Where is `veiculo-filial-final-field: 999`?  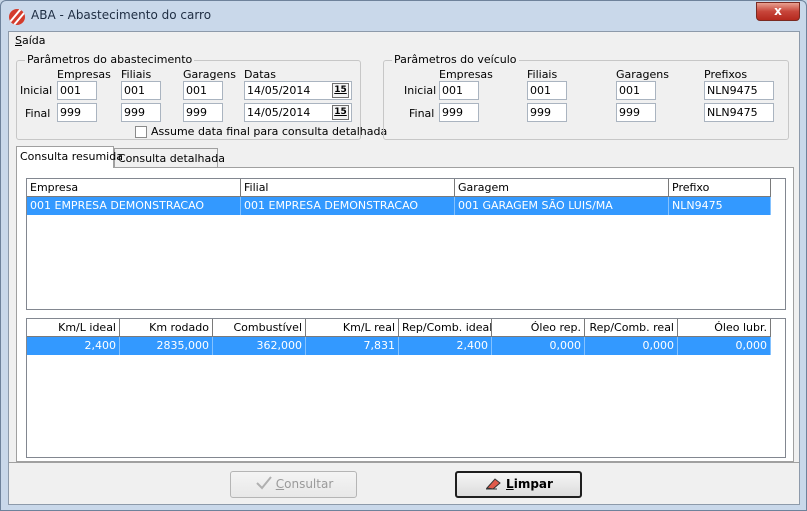 veiculo-filial-final-field: 999 is located at coordinates (547, 112).